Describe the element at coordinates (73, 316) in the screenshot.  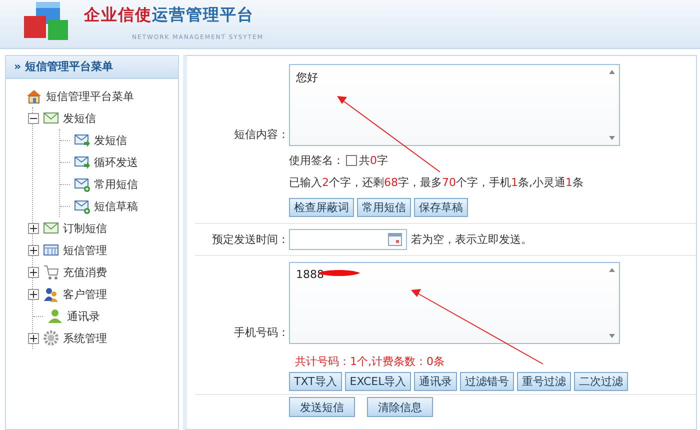
I see `tree-item: 通讯录` at that location.